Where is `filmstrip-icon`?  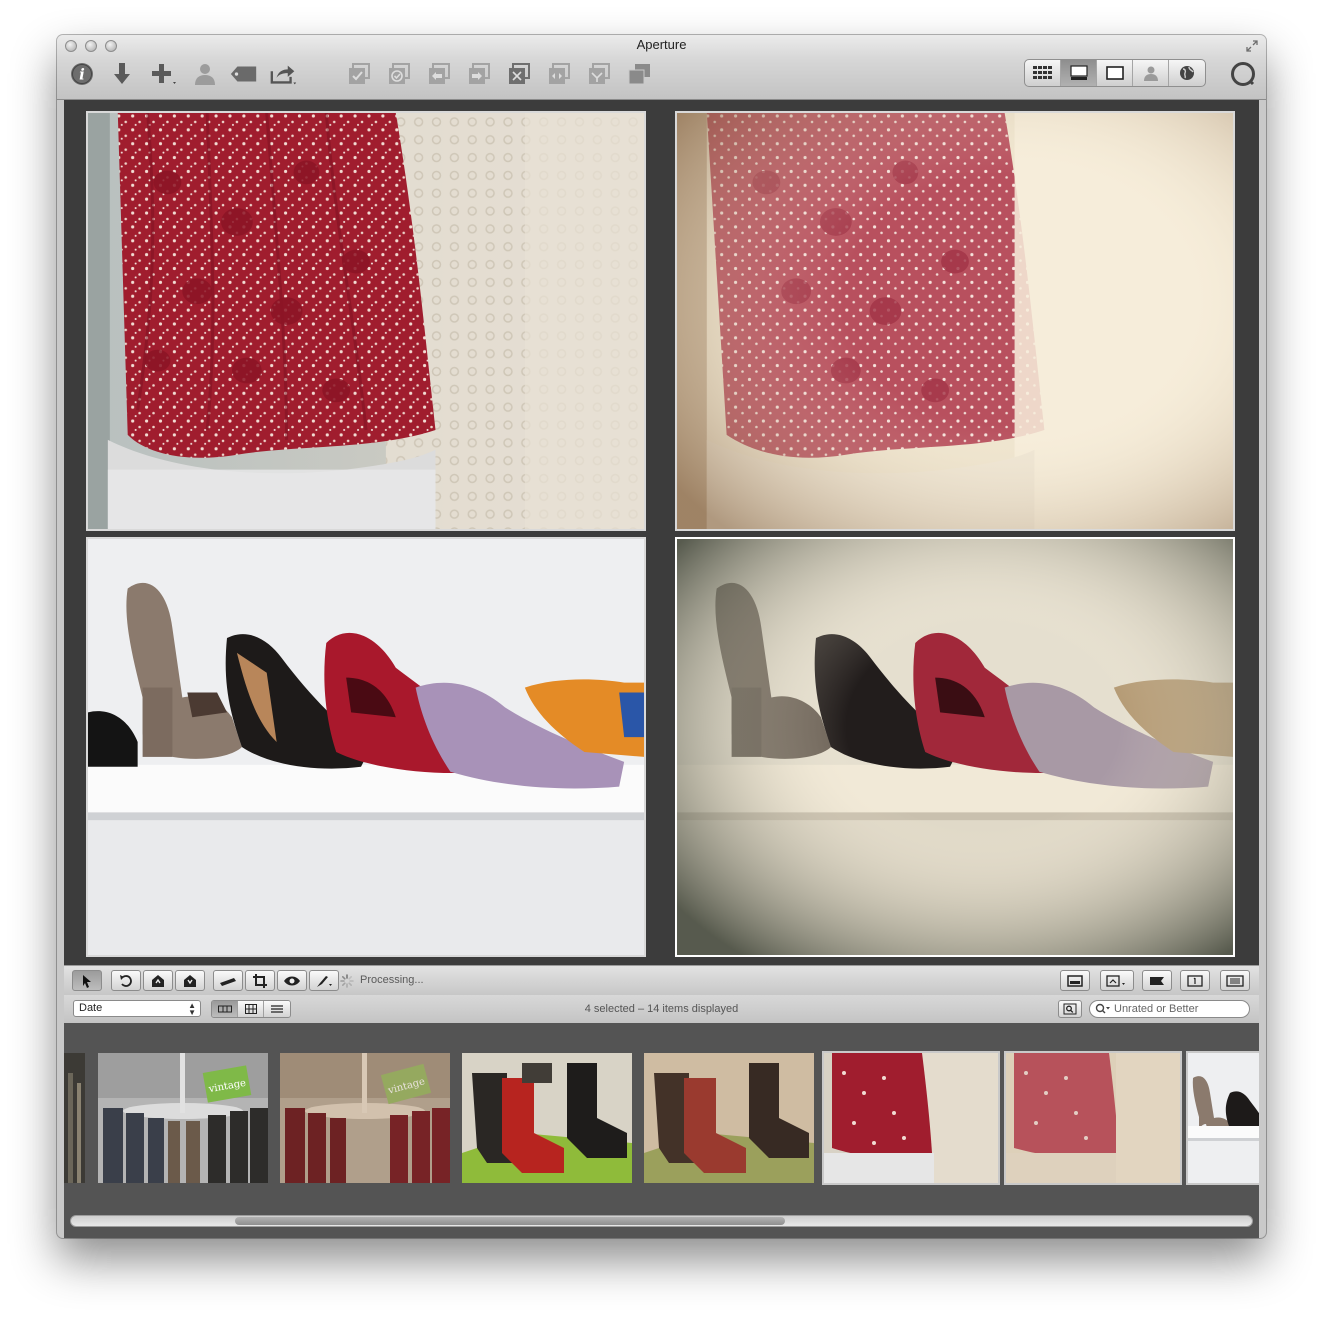 filmstrip-icon is located at coordinates (1075, 980).